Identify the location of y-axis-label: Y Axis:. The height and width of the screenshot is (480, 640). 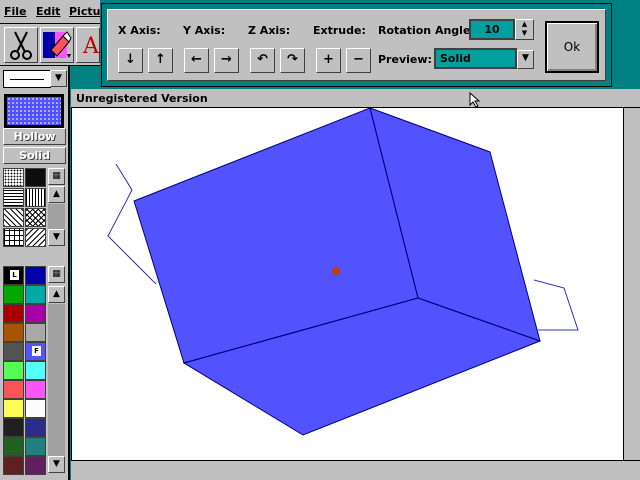
(204, 30).